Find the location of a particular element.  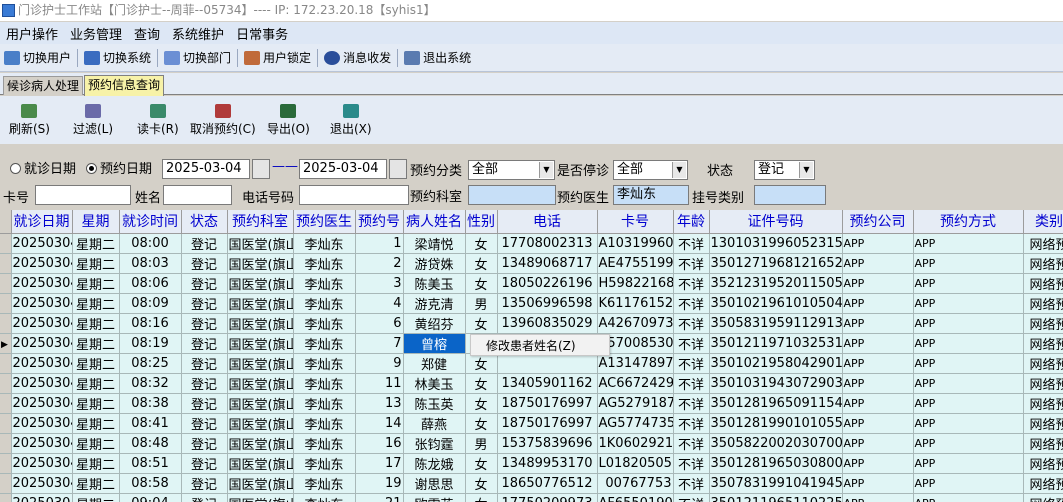

column-header: 预约方式 is located at coordinates (968, 222).